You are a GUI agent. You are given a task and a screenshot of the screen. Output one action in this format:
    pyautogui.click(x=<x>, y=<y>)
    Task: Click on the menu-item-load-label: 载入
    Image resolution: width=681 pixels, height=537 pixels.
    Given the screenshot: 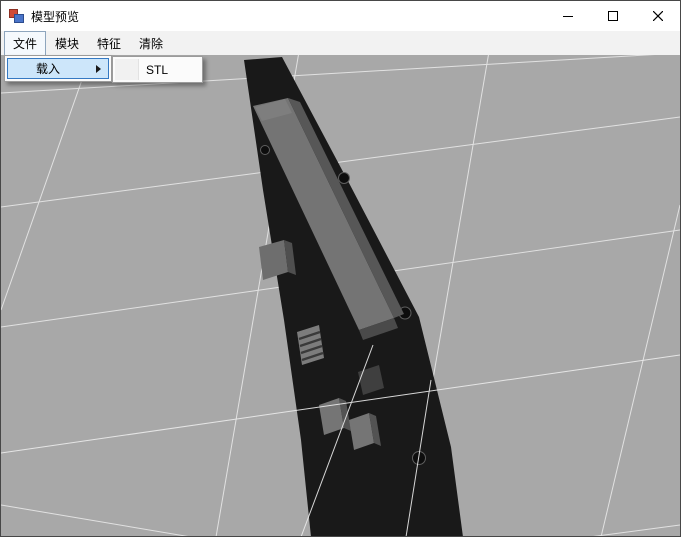 What is the action you would take?
    pyautogui.click(x=48, y=69)
    